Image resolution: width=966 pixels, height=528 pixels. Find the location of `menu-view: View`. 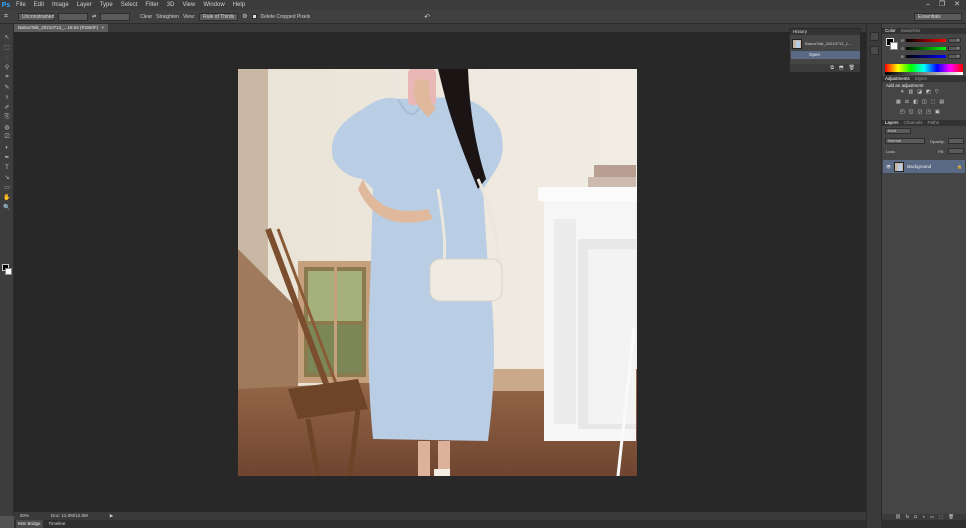

menu-view: View is located at coordinates (188, 5).